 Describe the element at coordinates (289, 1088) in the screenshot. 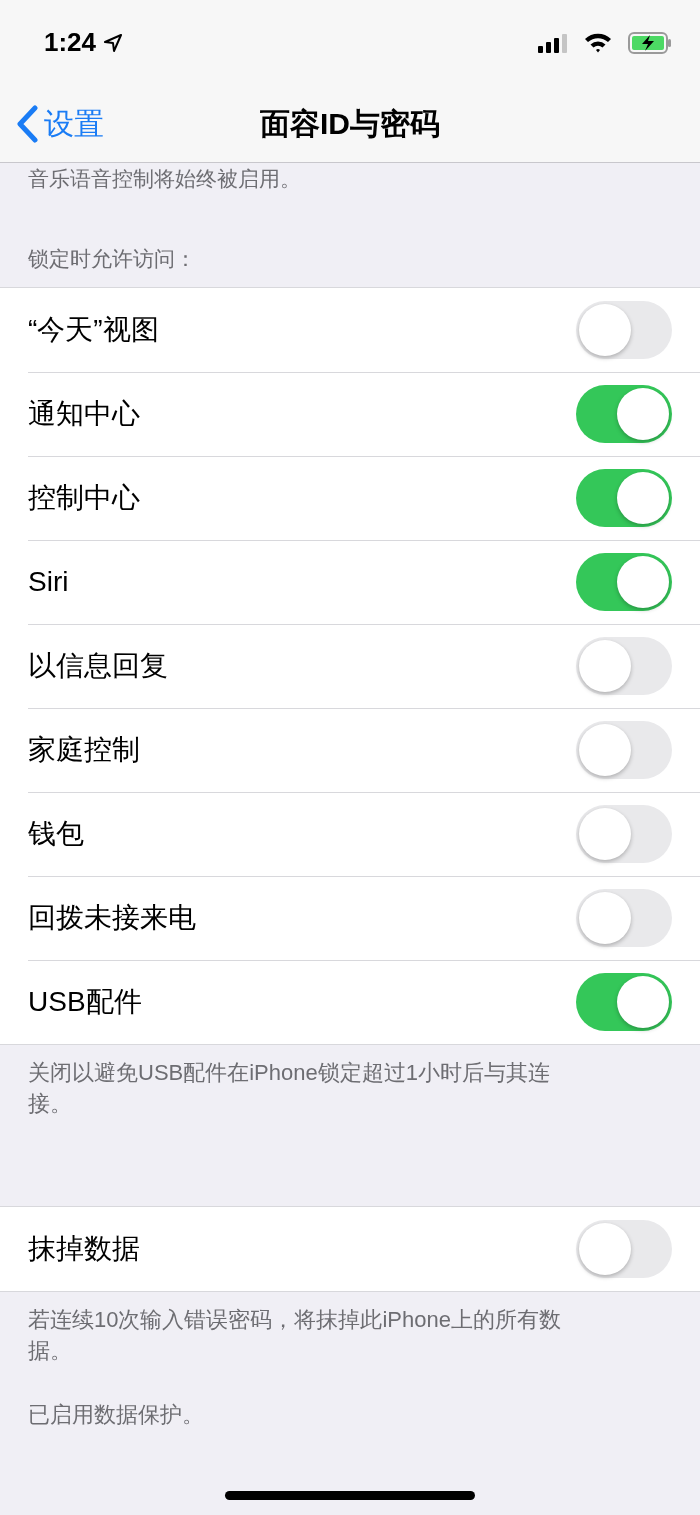

I see `footer-note: 关闭以避免USB配件在iPhone锁定超过1小时后与其连接。` at that location.